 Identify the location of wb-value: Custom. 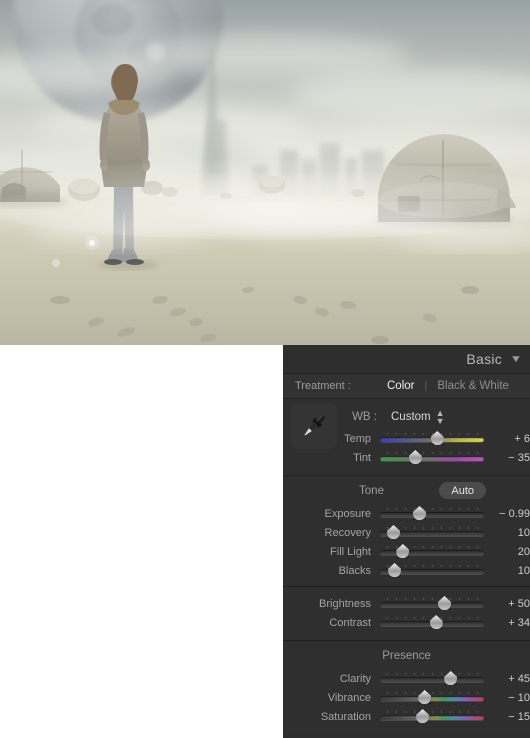
(411, 417).